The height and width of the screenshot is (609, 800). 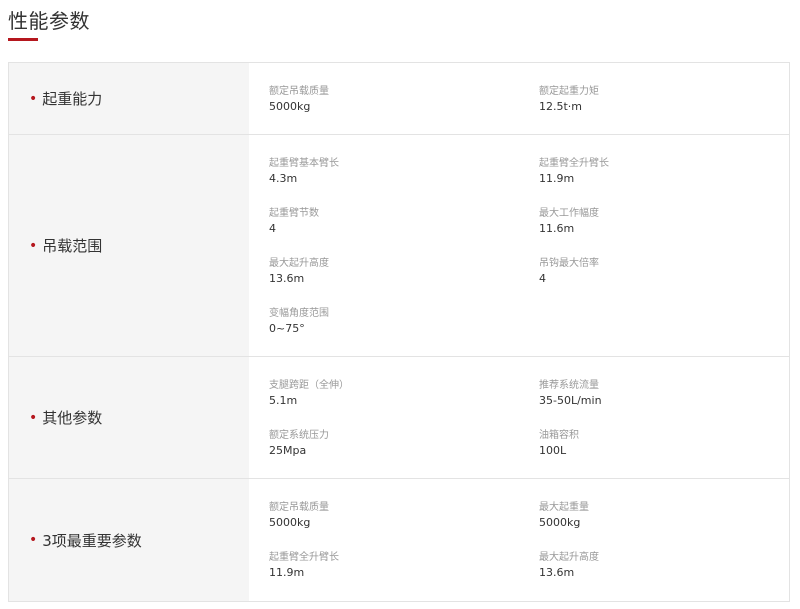 I want to click on param-name: 油箱容积, so click(x=559, y=435).